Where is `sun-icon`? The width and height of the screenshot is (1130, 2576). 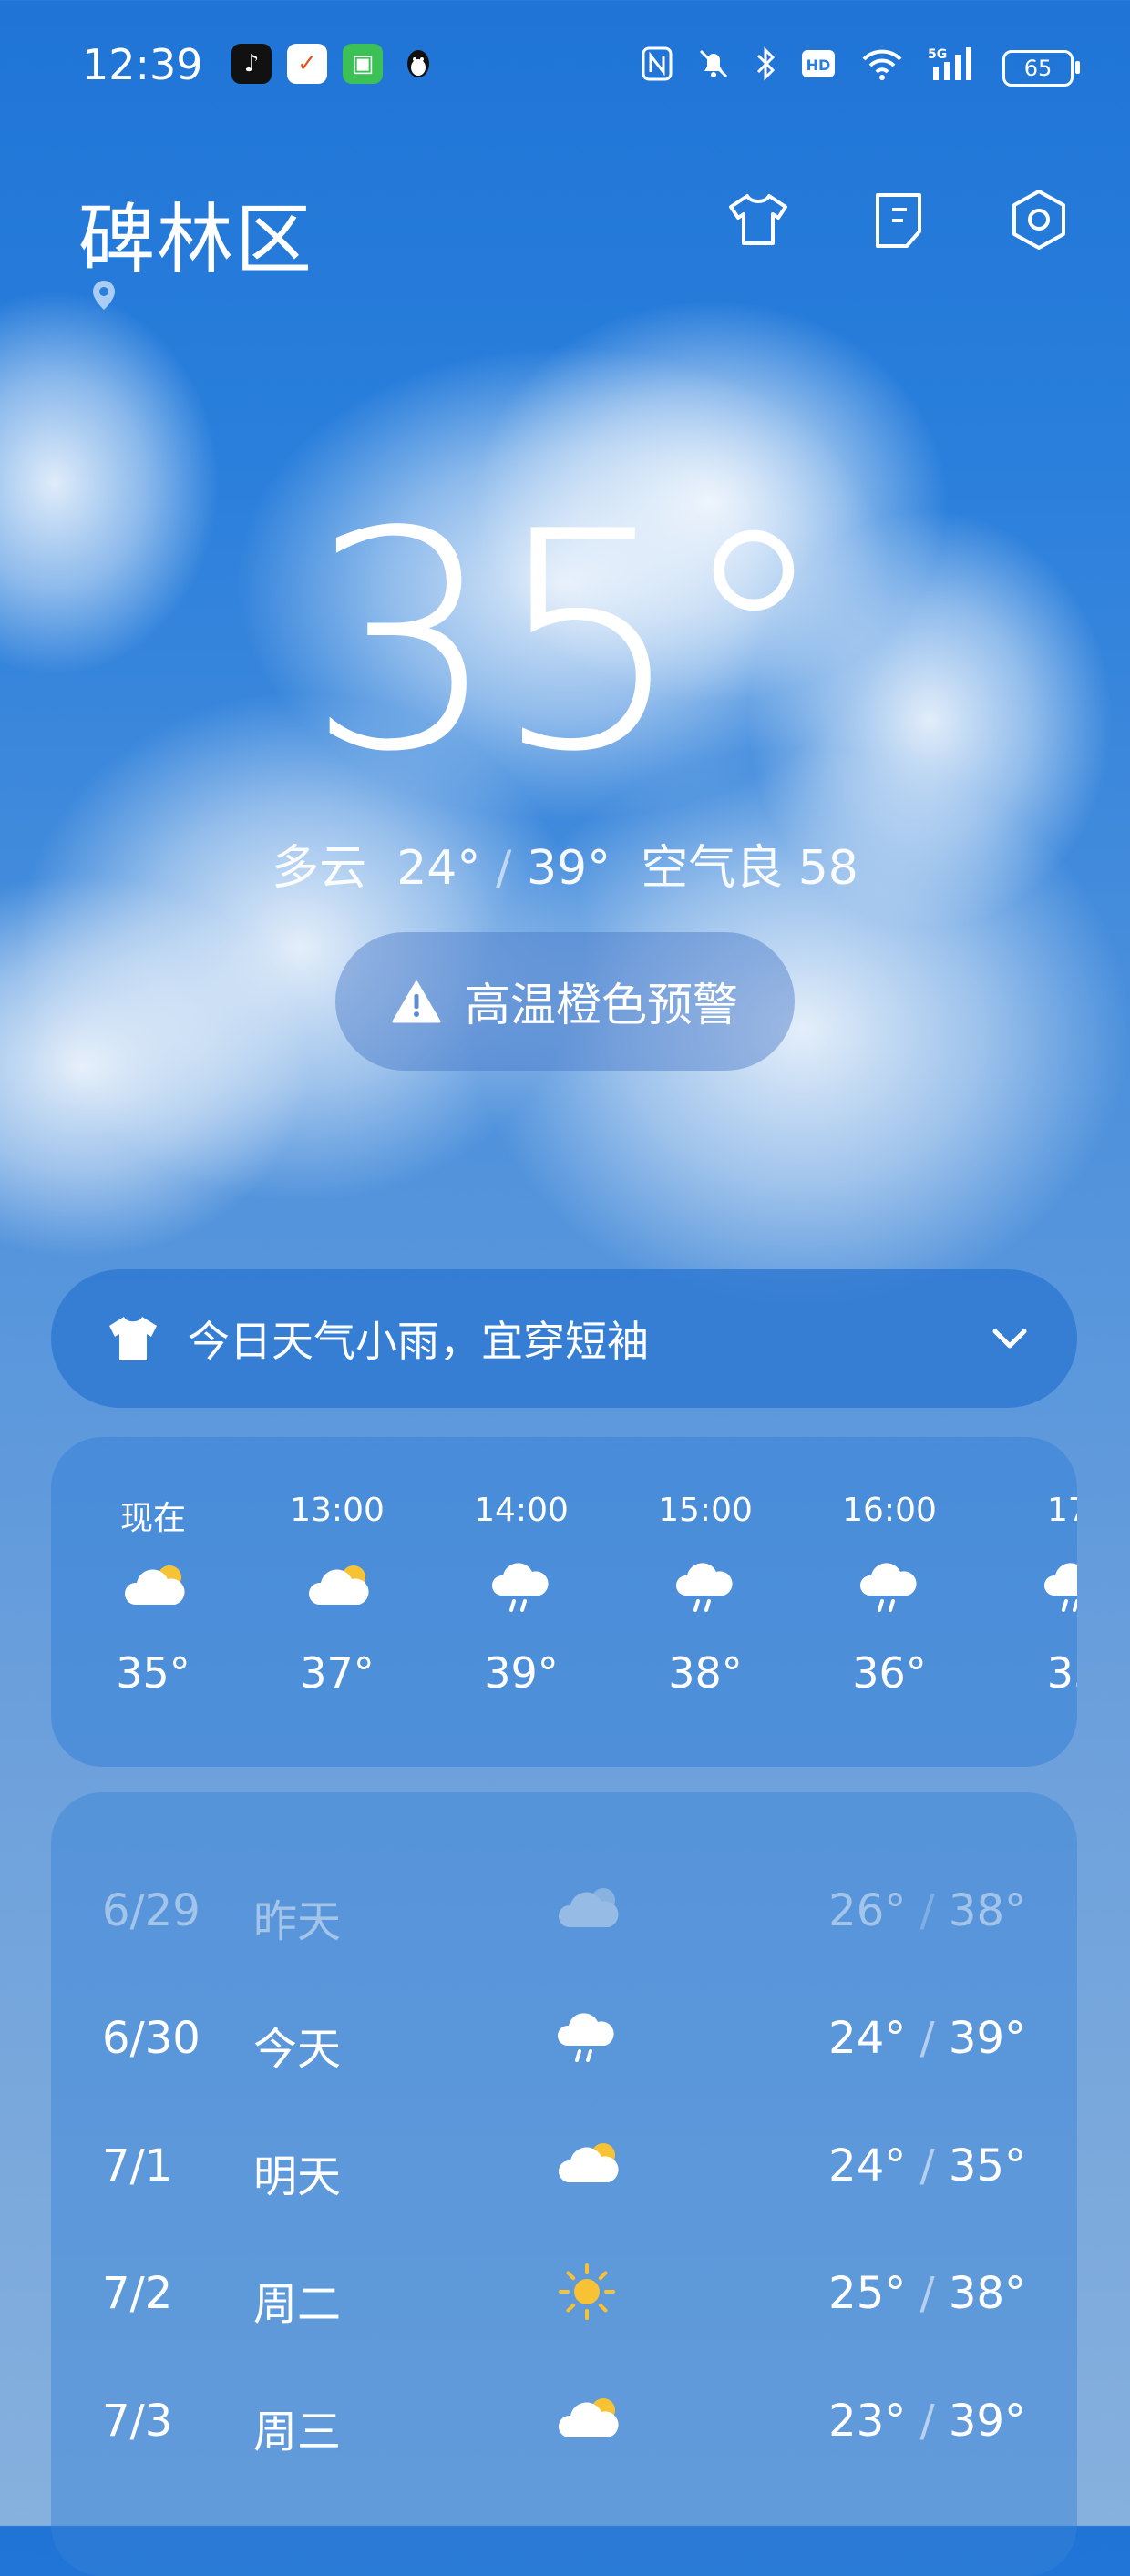 sun-icon is located at coordinates (586, 2292).